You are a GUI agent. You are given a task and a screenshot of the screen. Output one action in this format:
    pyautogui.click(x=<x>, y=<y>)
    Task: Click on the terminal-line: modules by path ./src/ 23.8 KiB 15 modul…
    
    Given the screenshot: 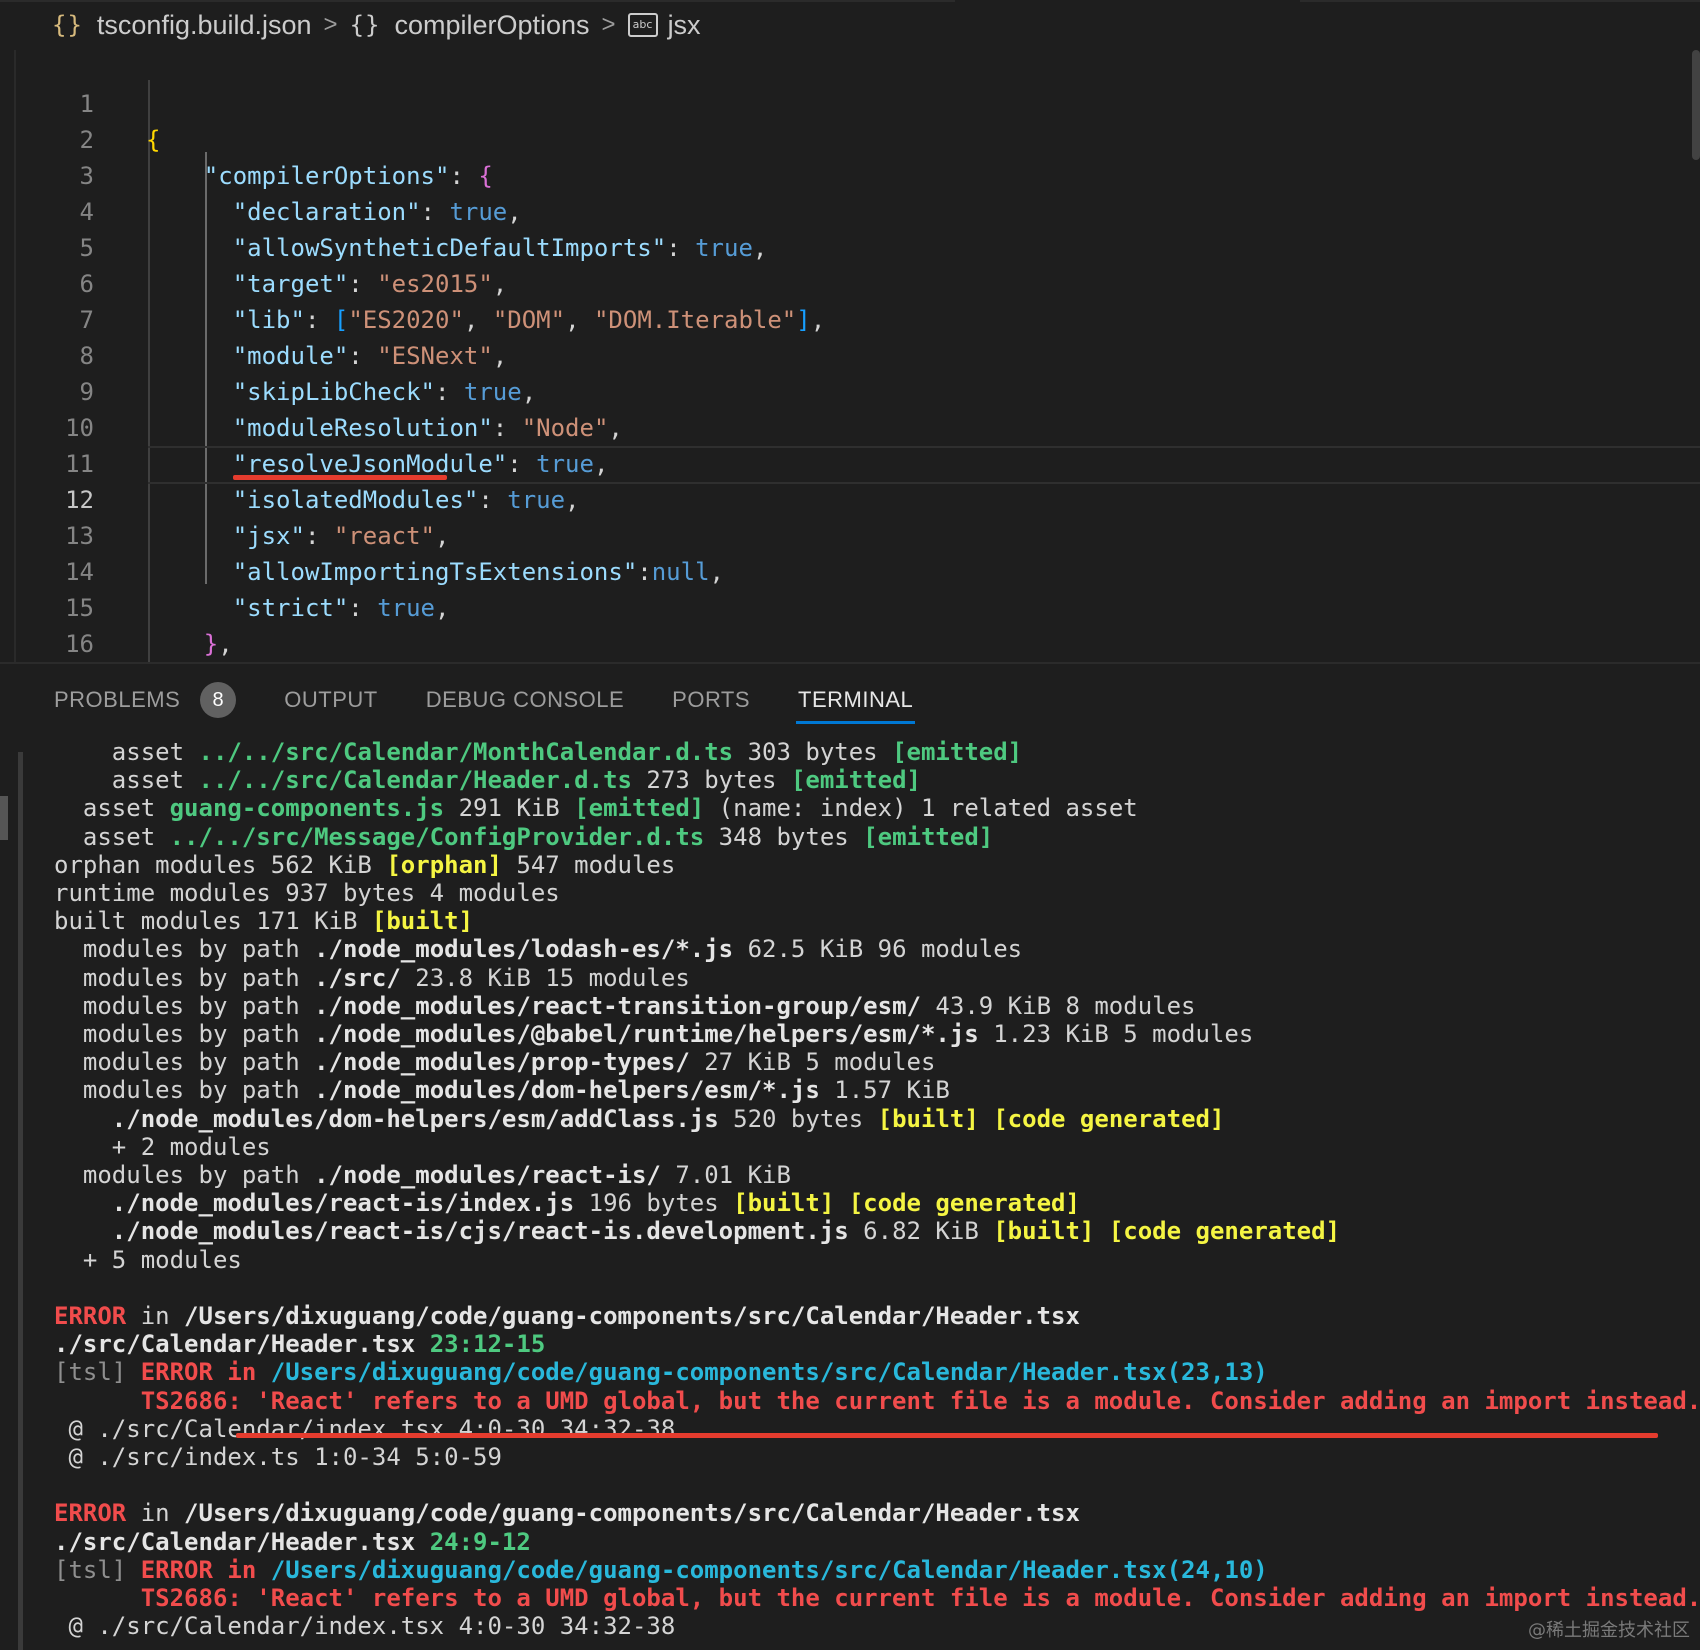 What is the action you would take?
    pyautogui.click(x=372, y=978)
    